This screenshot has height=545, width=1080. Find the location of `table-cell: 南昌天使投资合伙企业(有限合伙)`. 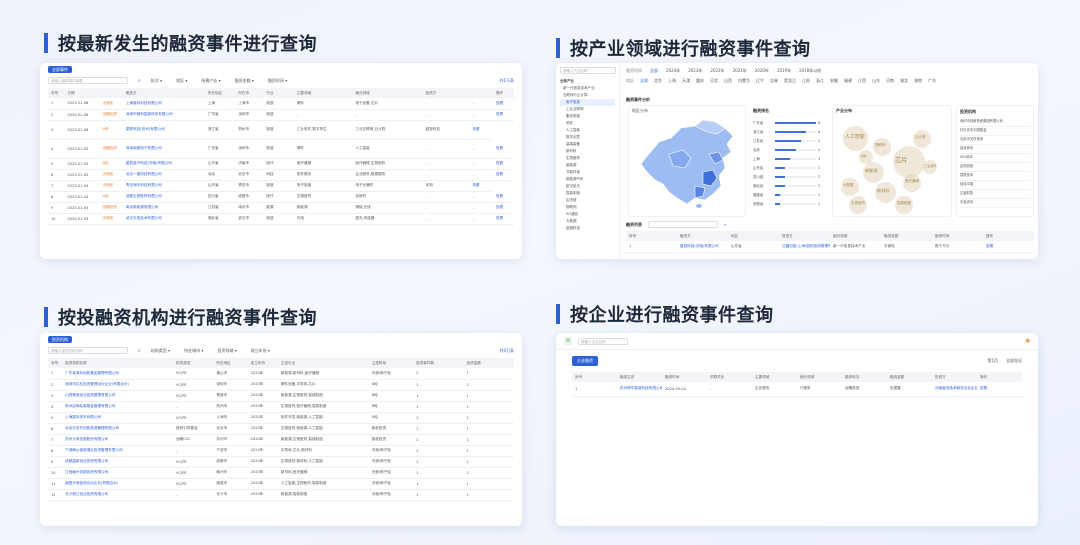

table-cell: 南昌天使投资合伙企业(有限合伙) is located at coordinates (118, 484).